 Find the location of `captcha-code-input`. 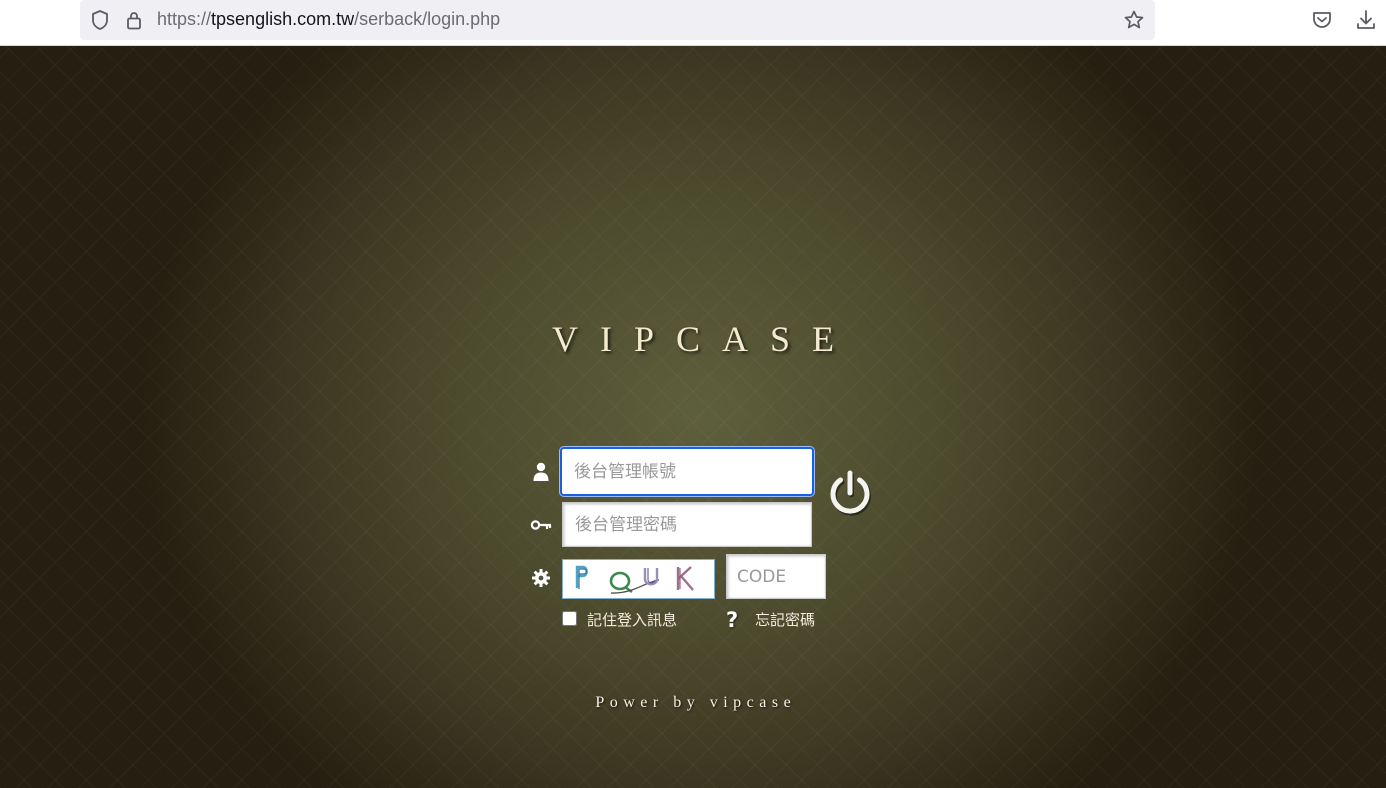

captcha-code-input is located at coordinates (776, 576).